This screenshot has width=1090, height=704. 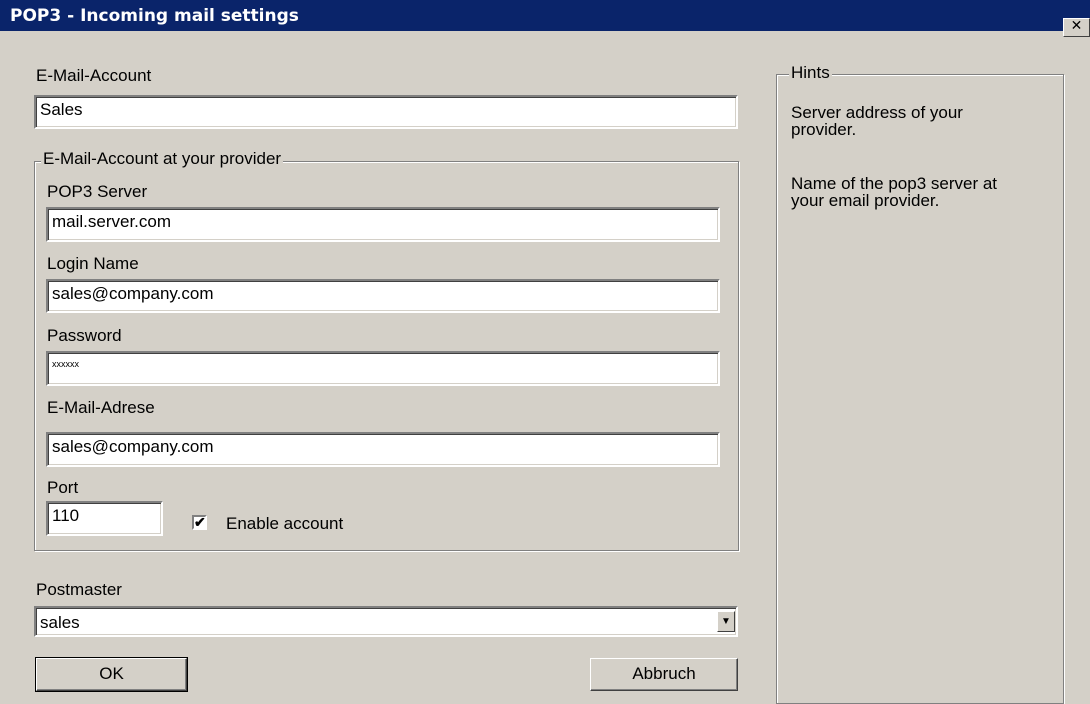 What do you see at coordinates (162, 159) in the screenshot?
I see `provider-group-legend: E-Mail-Account at your provider` at bounding box center [162, 159].